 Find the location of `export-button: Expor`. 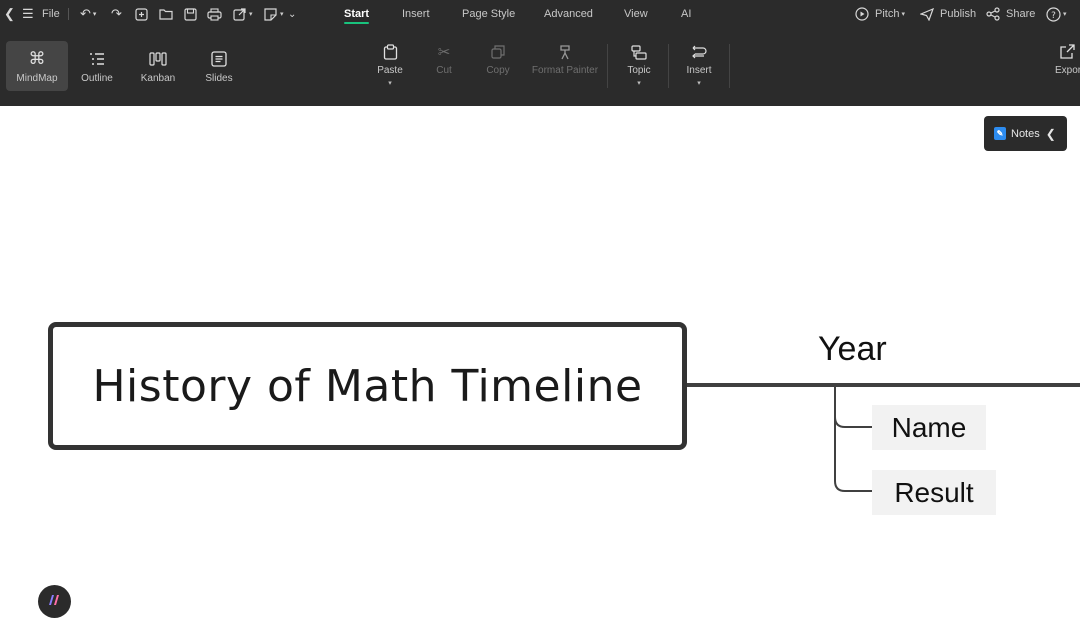

export-button: Expor is located at coordinates (1066, 68).